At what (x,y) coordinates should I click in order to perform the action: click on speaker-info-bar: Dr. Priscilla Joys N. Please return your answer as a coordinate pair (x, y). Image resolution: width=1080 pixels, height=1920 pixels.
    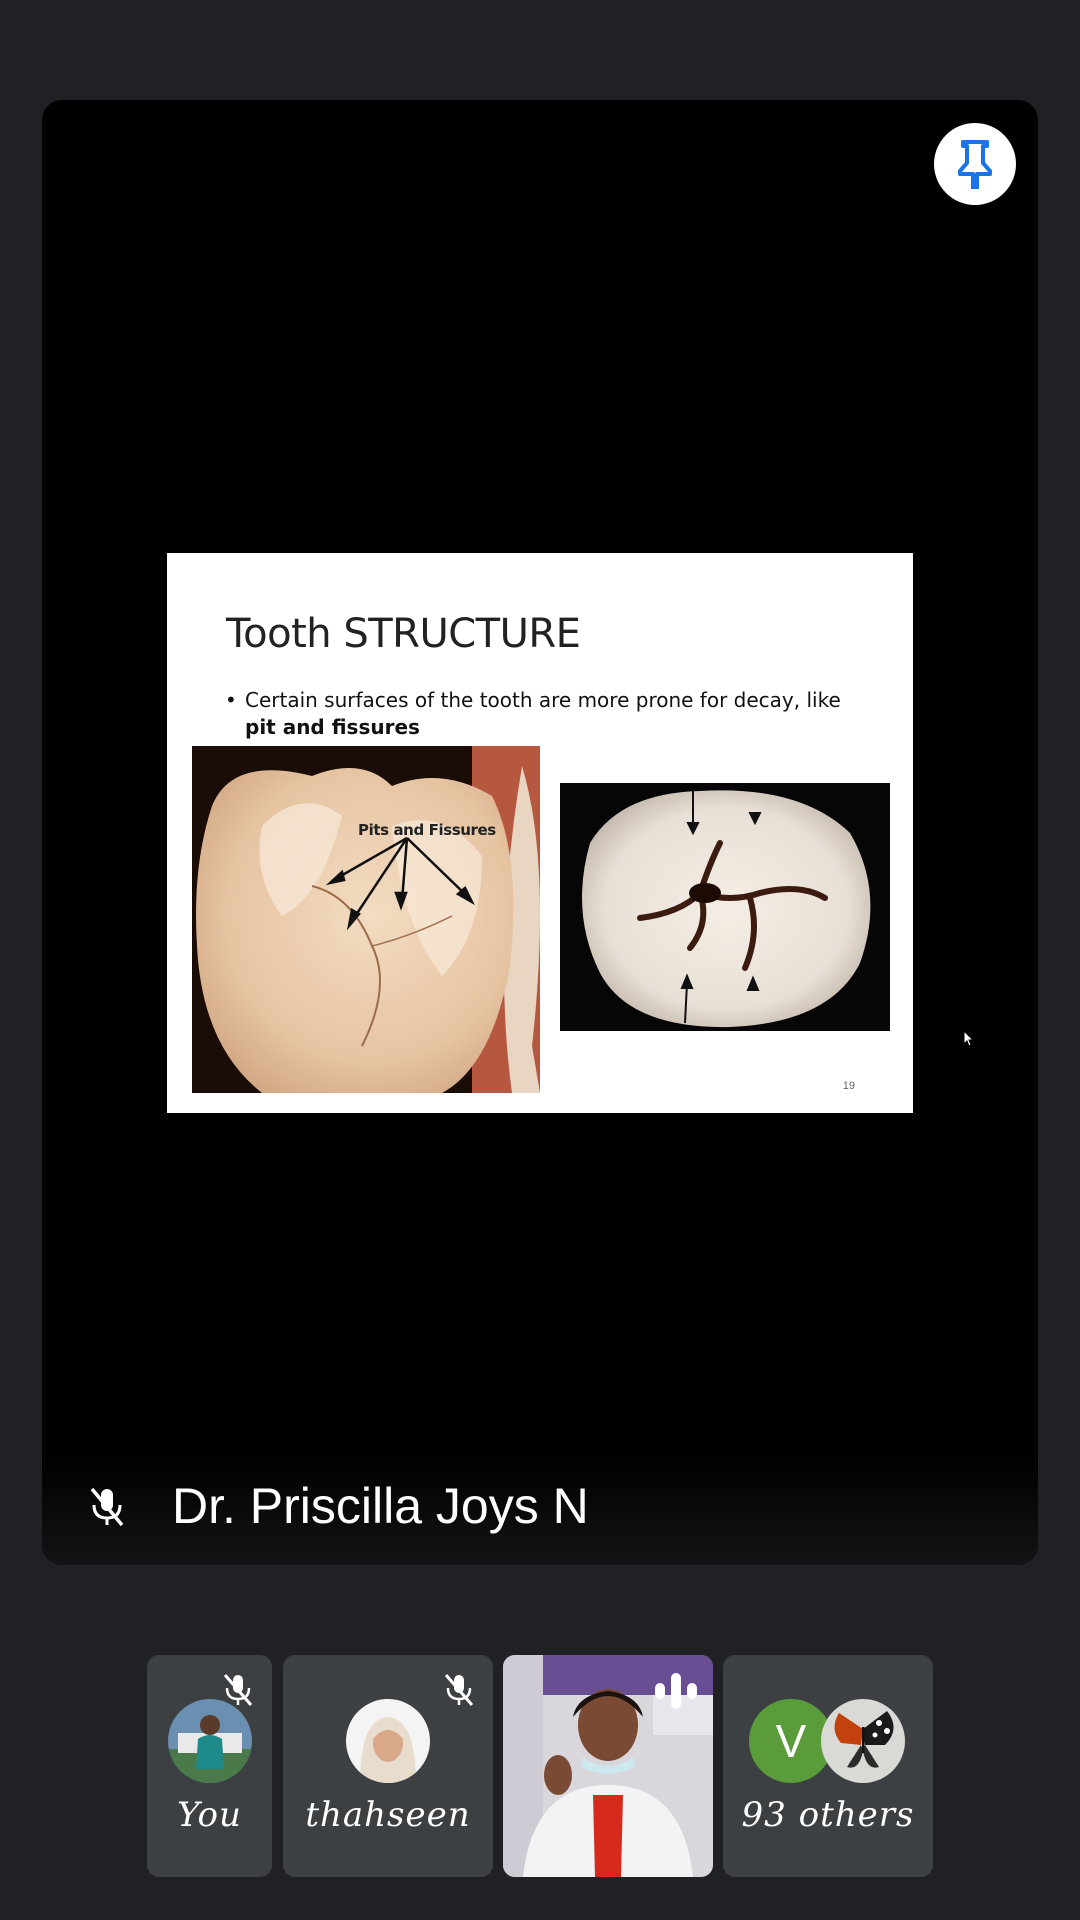
    Looking at the image, I should click on (540, 1510).